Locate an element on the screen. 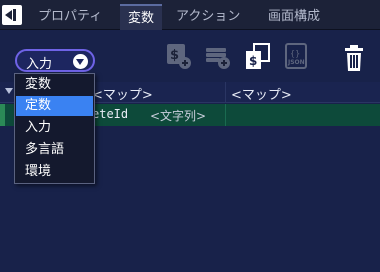 This screenshot has width=380, height=272. tab-screen-structure: 画面構成 is located at coordinates (294, 17).